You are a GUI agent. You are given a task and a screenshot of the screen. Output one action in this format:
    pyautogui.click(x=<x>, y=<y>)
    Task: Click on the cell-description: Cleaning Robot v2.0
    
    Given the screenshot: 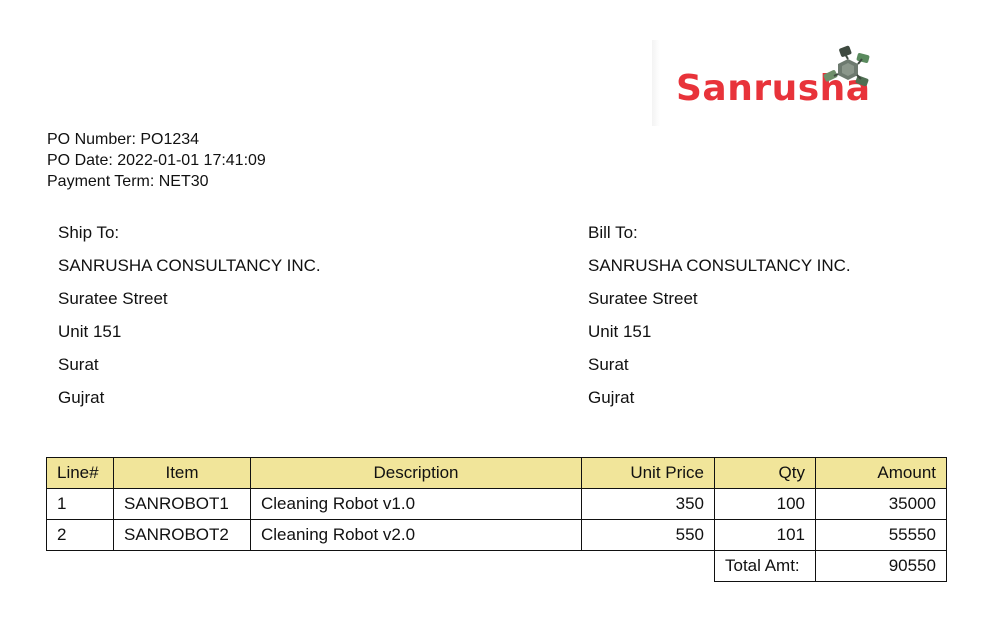 What is the action you would take?
    pyautogui.click(x=416, y=535)
    